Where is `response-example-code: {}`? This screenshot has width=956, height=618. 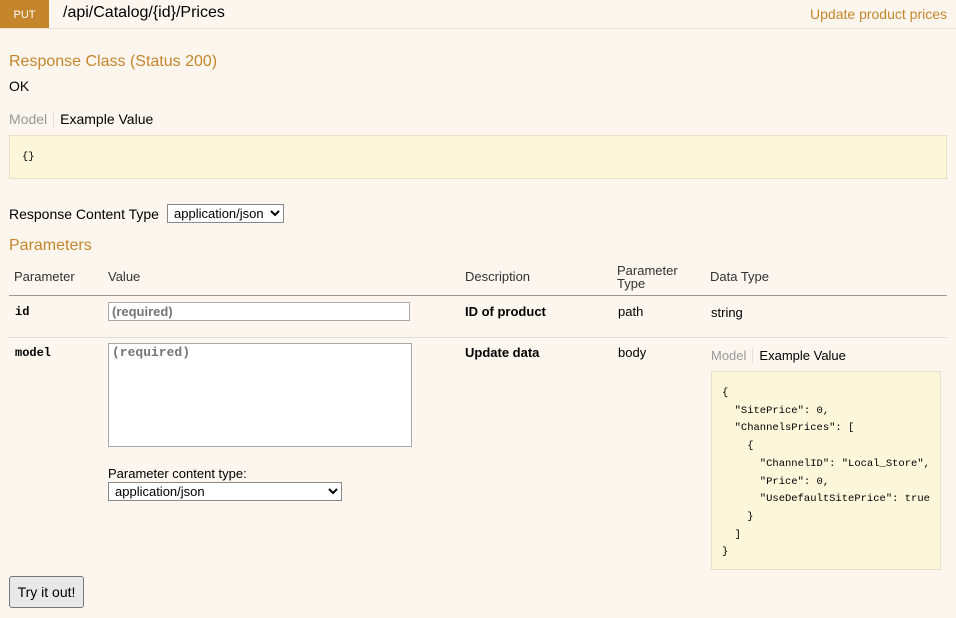 response-example-code: {} is located at coordinates (28, 157).